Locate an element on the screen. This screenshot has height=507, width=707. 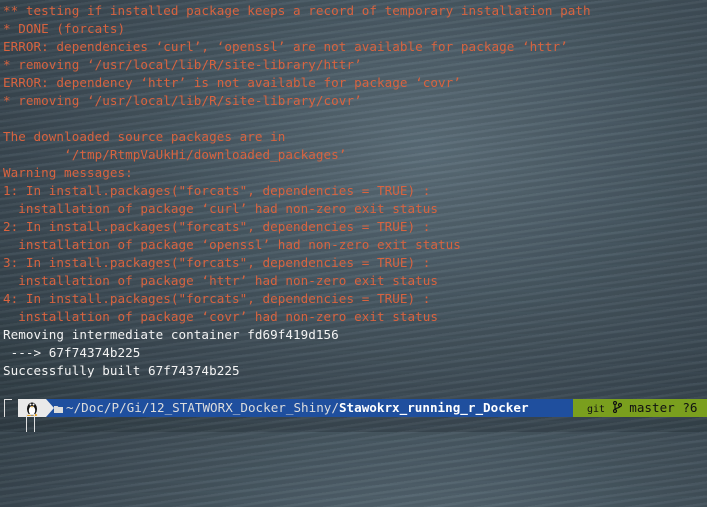
path-current: Stawokrx_running_r_Docker is located at coordinates (433, 407).